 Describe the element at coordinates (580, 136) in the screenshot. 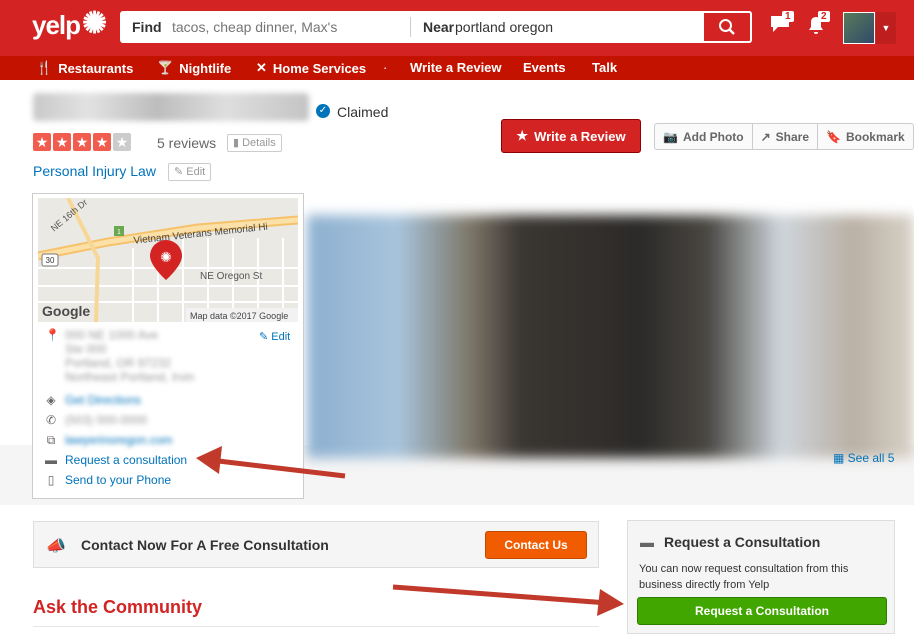

I see `write-review-label: Write a Review` at that location.